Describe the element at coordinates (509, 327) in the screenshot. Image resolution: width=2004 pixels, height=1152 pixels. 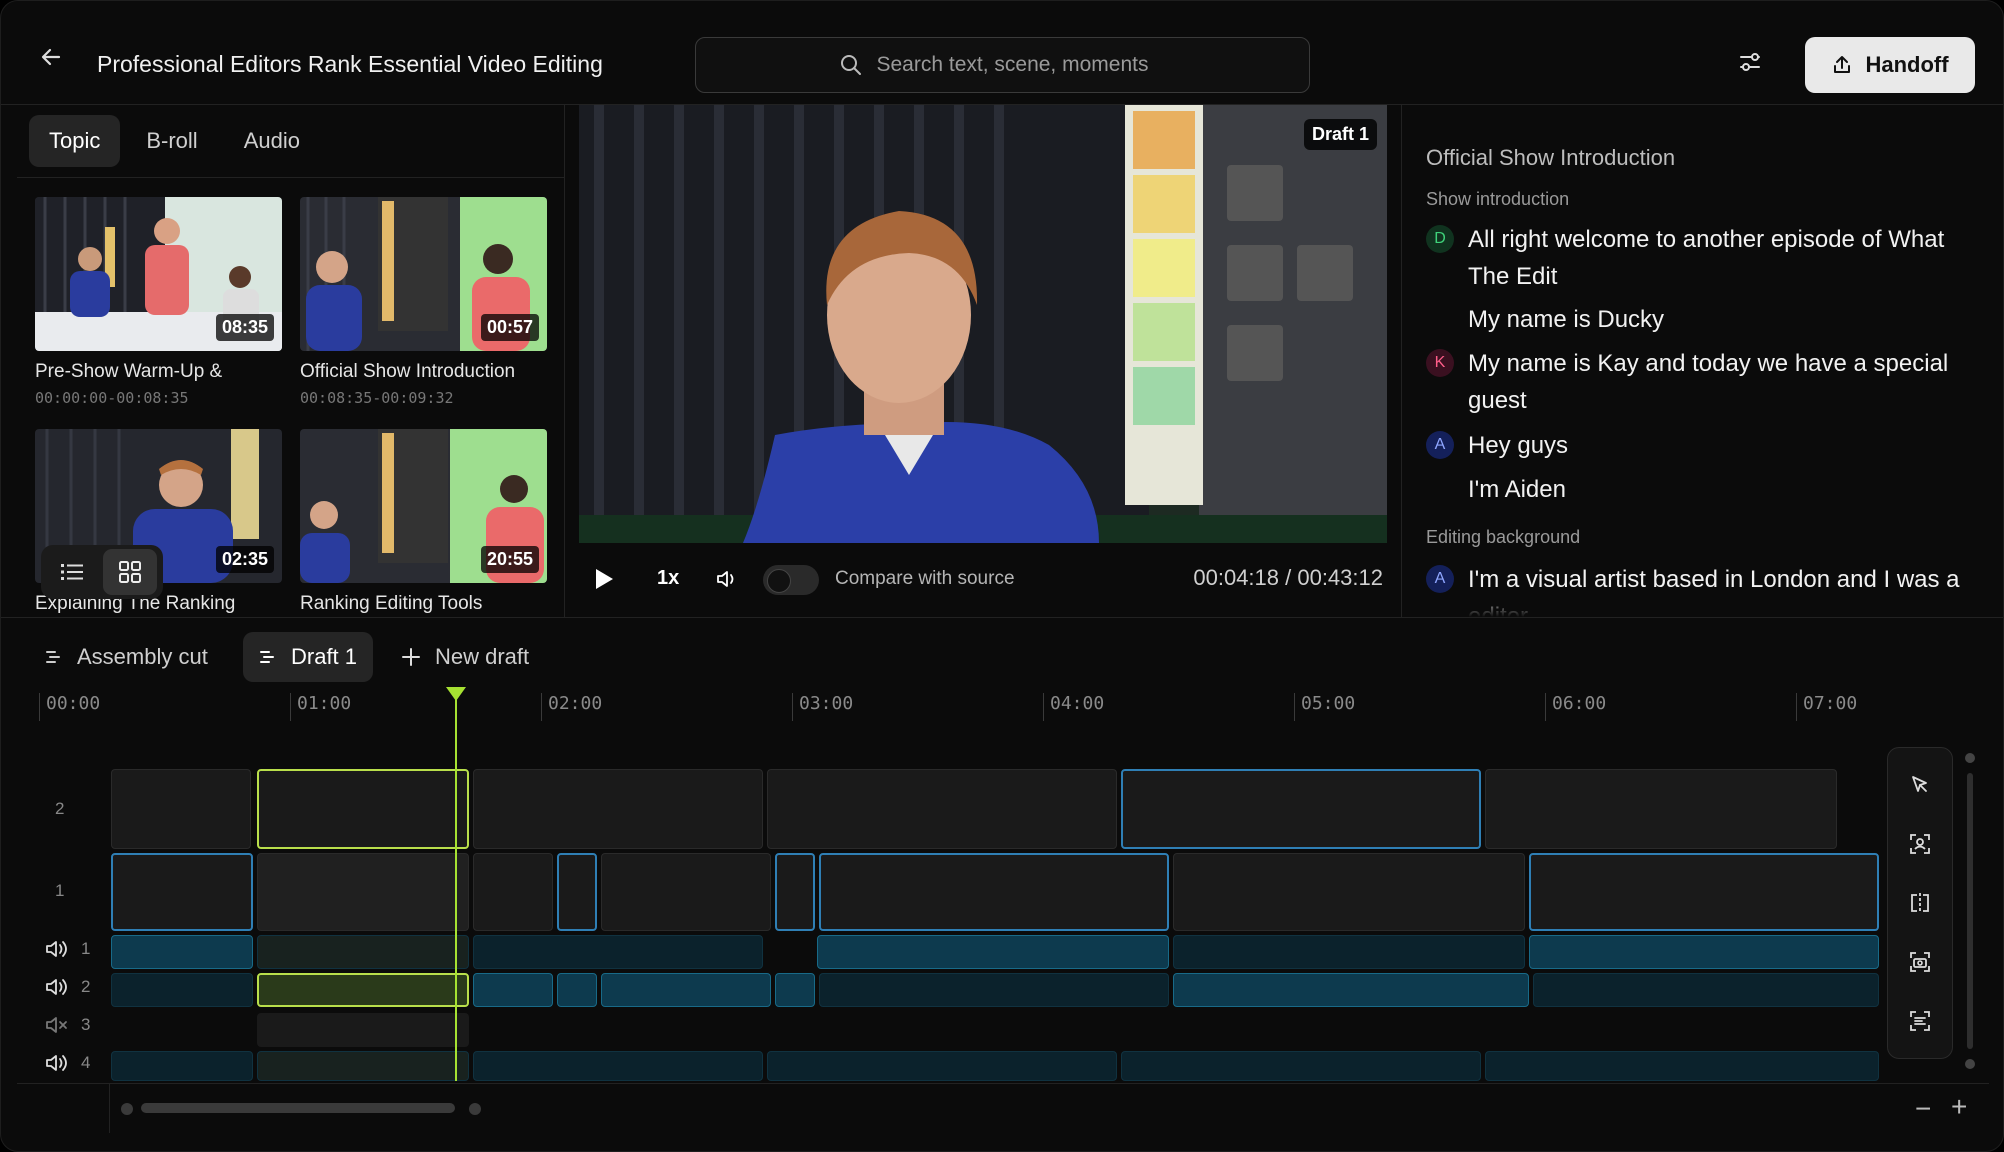
I see `clip-duration: 00:57` at that location.